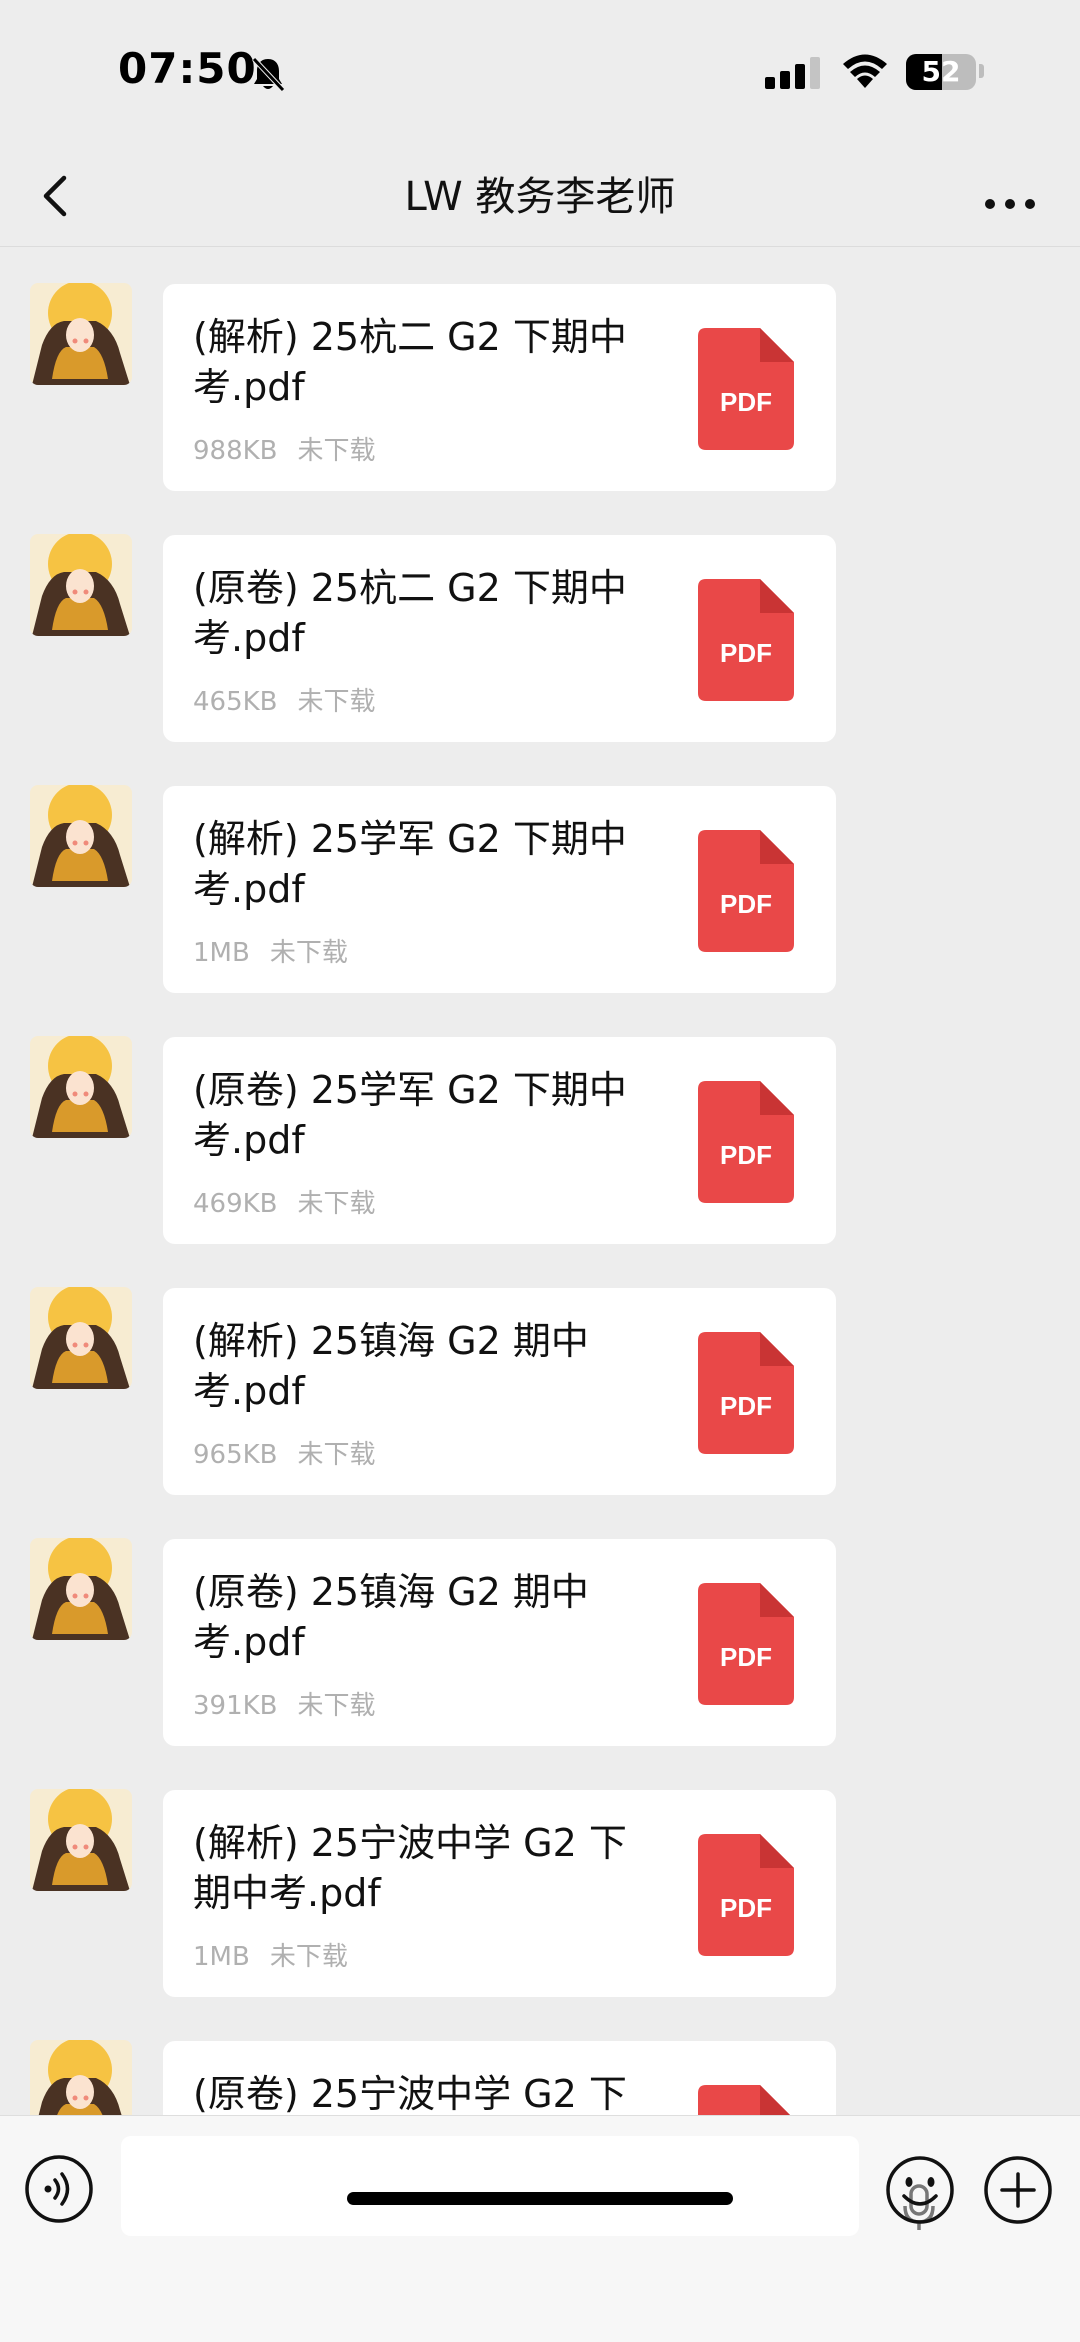 Image resolution: width=1080 pixels, height=2342 pixels. Describe the element at coordinates (235, 451) in the screenshot. I see `file-size: 988KB` at that location.